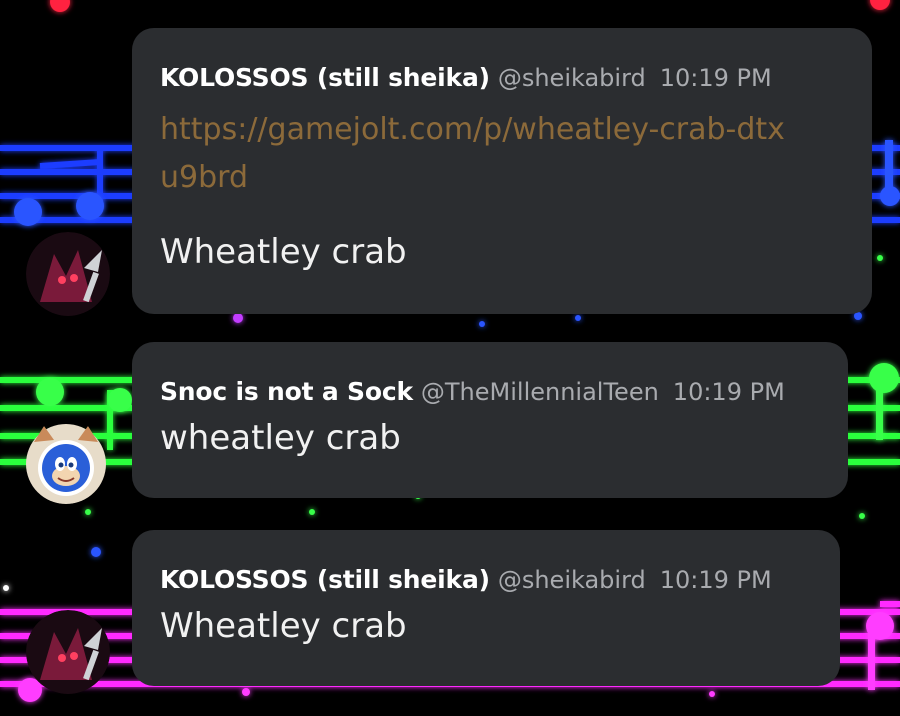 The width and height of the screenshot is (900, 716). What do you see at coordinates (66, 462) in the screenshot?
I see `blue-hedgehog-cat-hood-avatar-icon` at bounding box center [66, 462].